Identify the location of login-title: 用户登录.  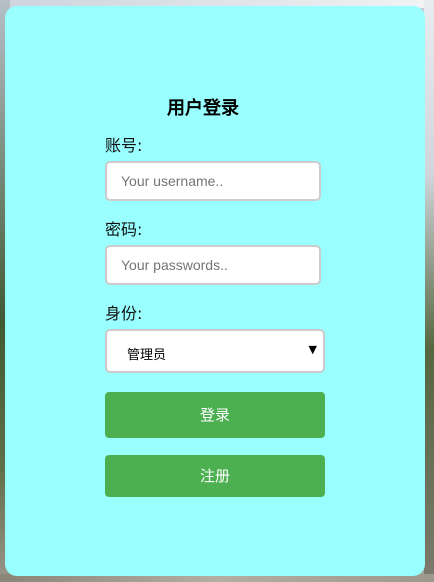
(203, 108).